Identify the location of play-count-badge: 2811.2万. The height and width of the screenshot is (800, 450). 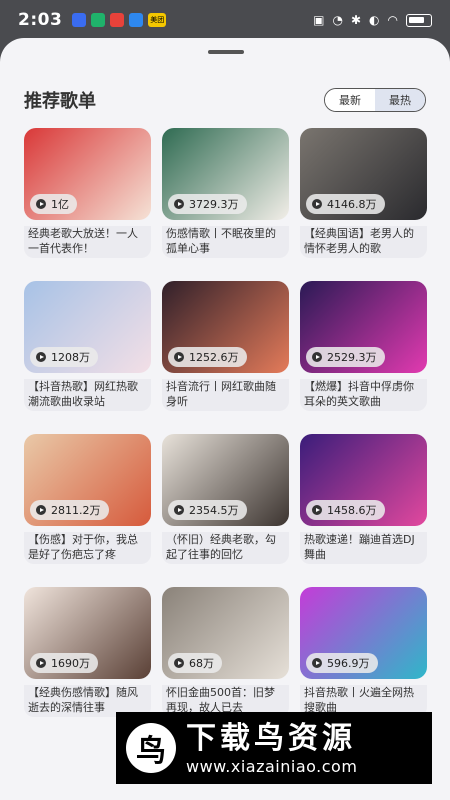
(69, 510).